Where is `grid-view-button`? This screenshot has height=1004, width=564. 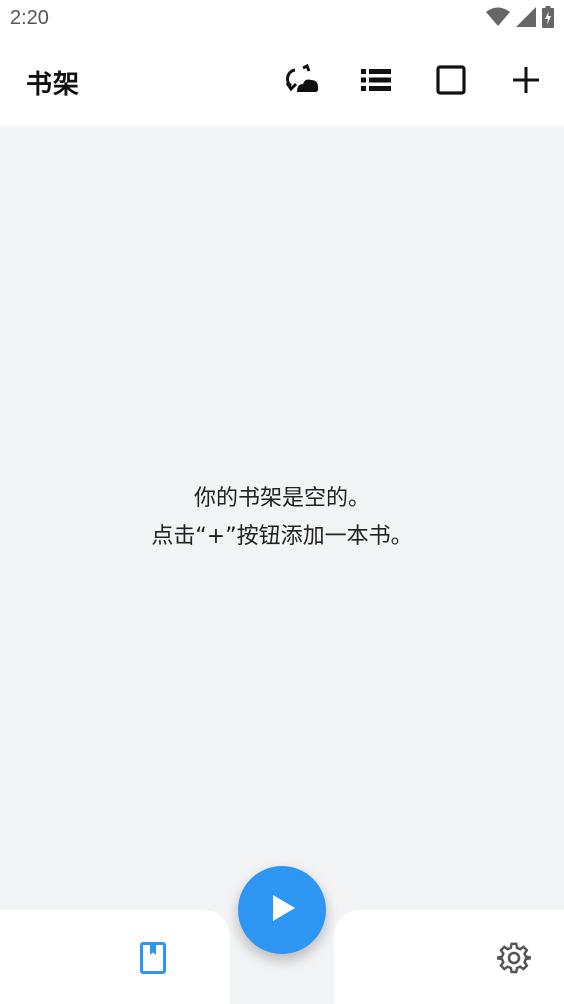 grid-view-button is located at coordinates (451, 82).